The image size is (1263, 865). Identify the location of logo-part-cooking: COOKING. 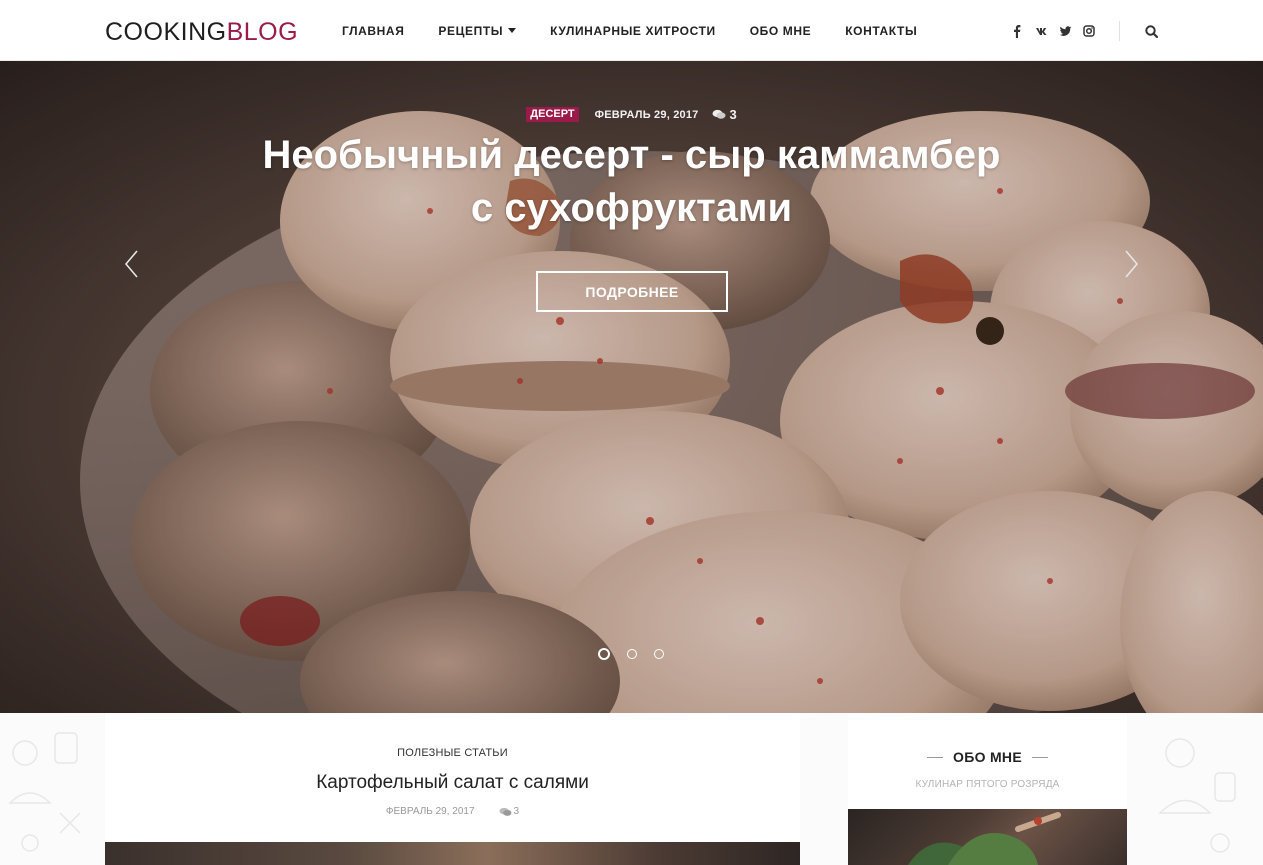
(166, 32).